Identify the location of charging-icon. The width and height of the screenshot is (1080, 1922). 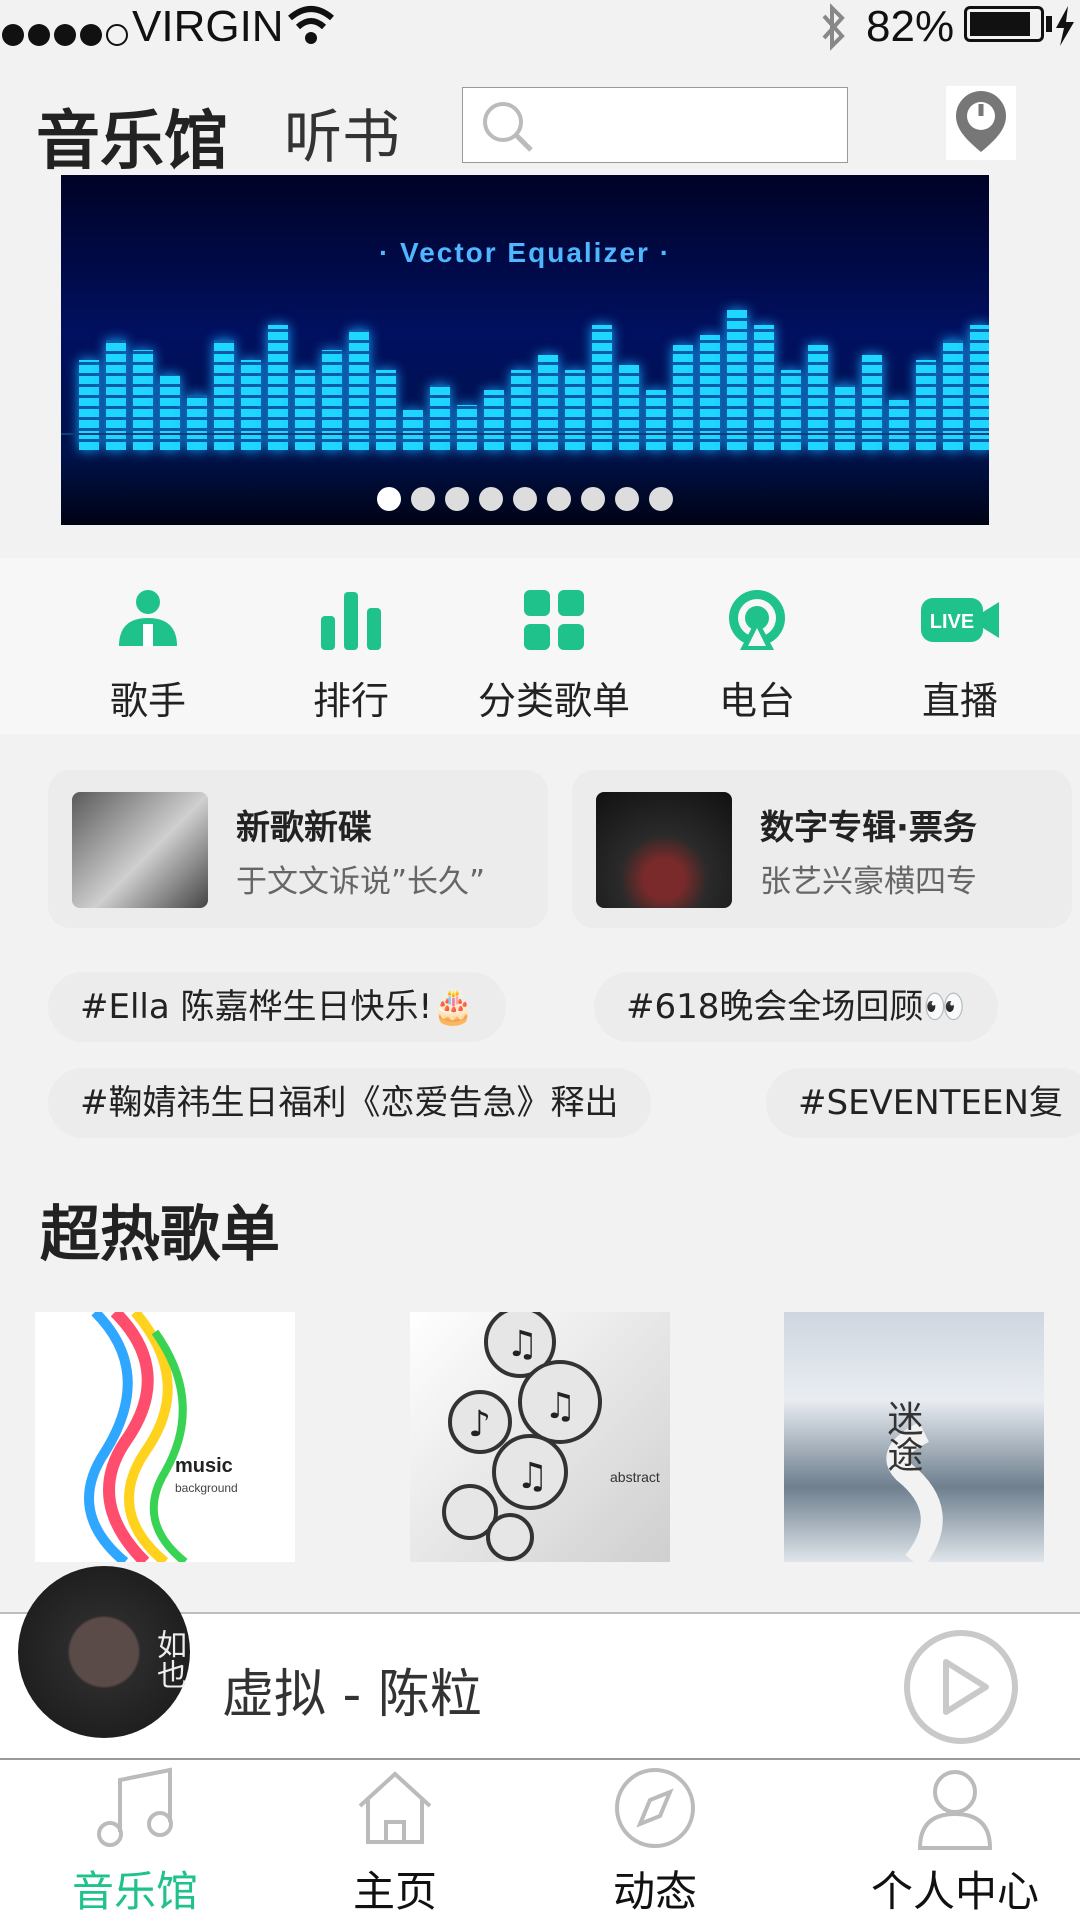
(1065, 26).